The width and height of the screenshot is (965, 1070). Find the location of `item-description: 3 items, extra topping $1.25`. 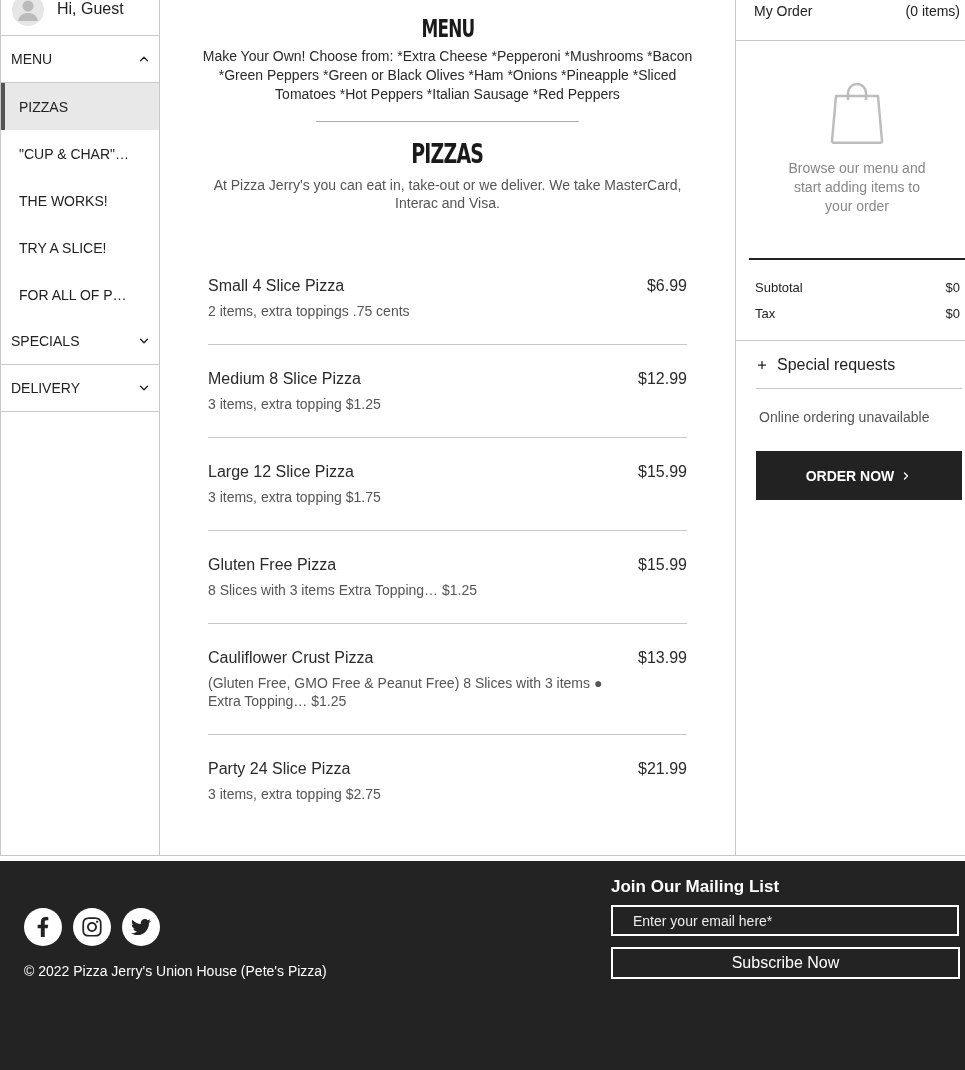

item-description: 3 items, extra topping $1.25 is located at coordinates (295, 404).